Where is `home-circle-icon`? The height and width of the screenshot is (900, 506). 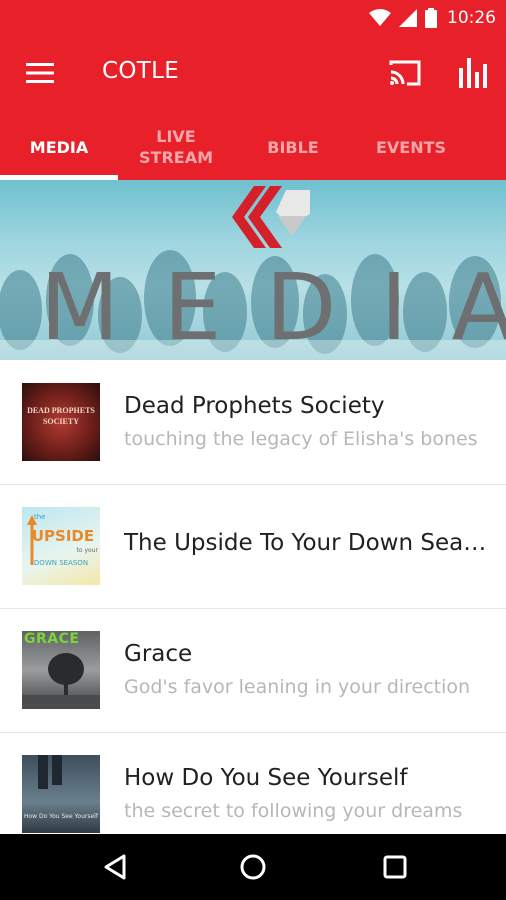
home-circle-icon is located at coordinates (253, 867).